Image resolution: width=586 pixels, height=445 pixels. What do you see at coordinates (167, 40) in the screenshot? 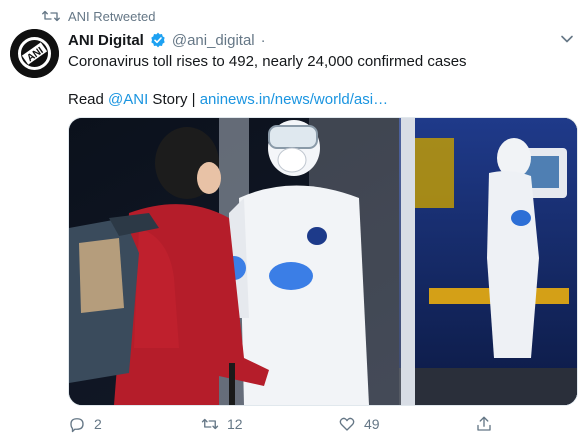
I see `tweet-header: ANI Digital @ani_digital ·` at bounding box center [167, 40].